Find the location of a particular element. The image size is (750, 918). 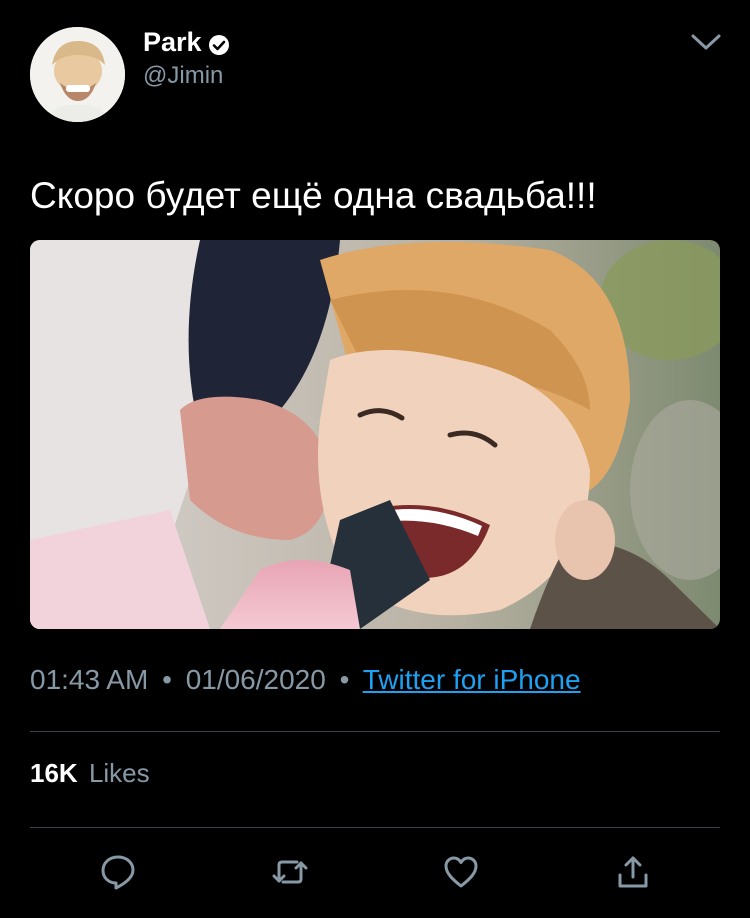

tweet-text: Скоро будет ещё одна свадьба!!! is located at coordinates (313, 195).